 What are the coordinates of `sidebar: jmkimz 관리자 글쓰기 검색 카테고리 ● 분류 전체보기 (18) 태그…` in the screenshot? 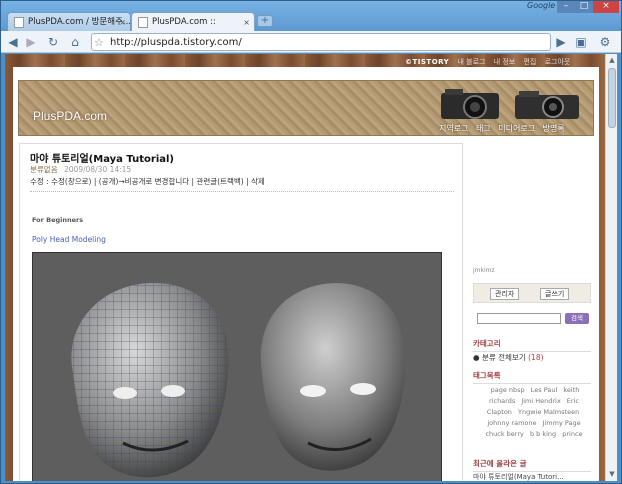 It's located at (533, 312).